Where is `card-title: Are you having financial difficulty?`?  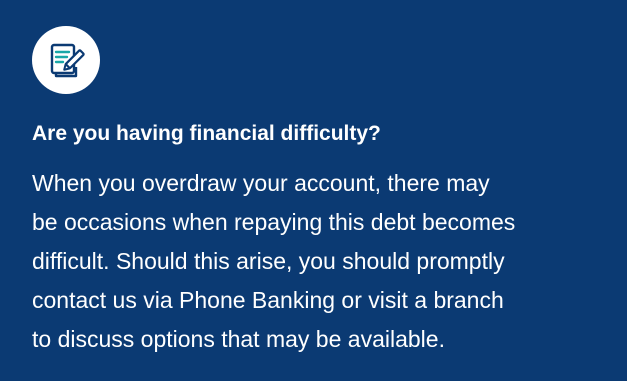 card-title: Are you having financial difficulty? is located at coordinates (206, 133).